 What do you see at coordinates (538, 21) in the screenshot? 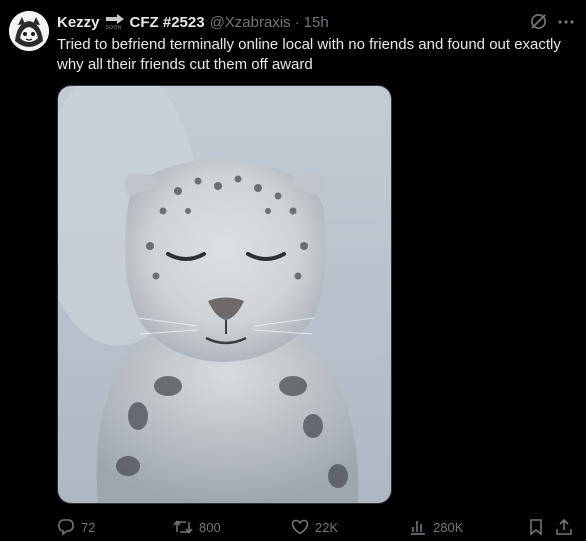
I see `grok-icon` at bounding box center [538, 21].